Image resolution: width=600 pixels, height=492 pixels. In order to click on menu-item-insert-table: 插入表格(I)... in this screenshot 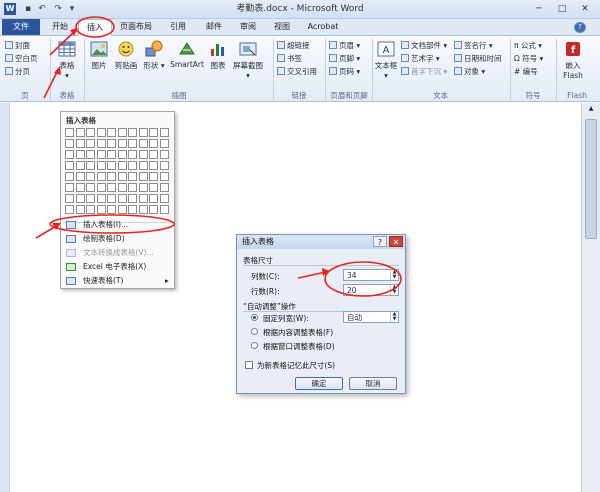, I will do `click(117, 225)`.